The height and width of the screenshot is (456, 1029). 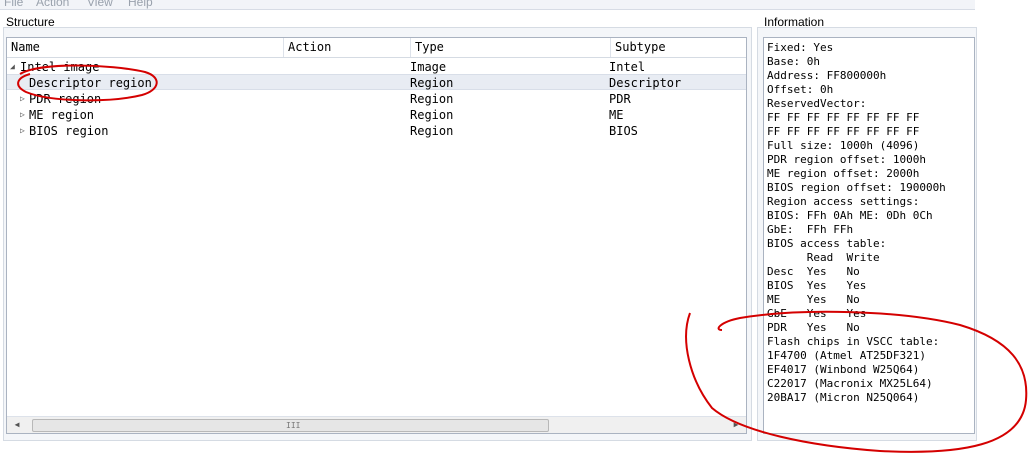 I want to click on info-line: BIOS Yes Yes, so click(x=817, y=285).